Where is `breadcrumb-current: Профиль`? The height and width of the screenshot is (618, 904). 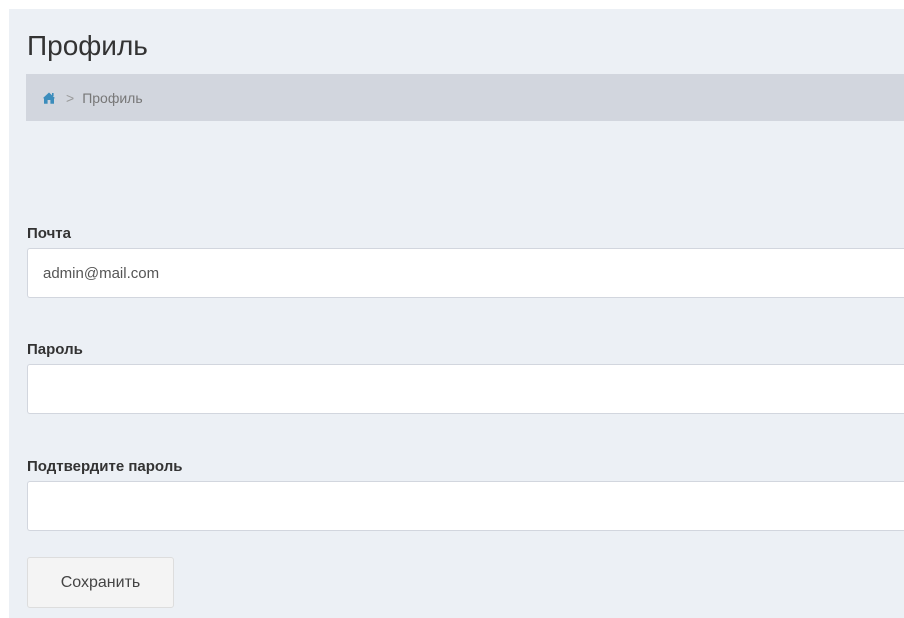 breadcrumb-current: Профиль is located at coordinates (112, 97).